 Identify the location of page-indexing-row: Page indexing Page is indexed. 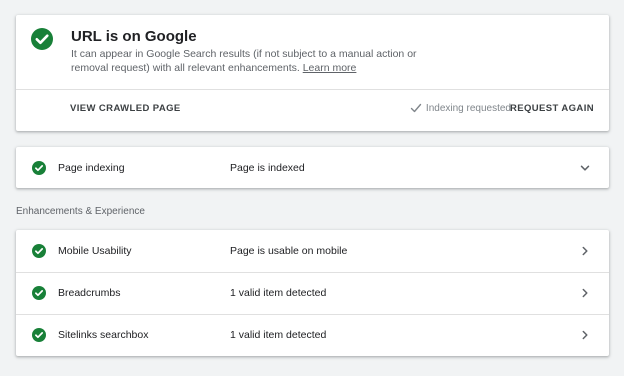
(312, 168).